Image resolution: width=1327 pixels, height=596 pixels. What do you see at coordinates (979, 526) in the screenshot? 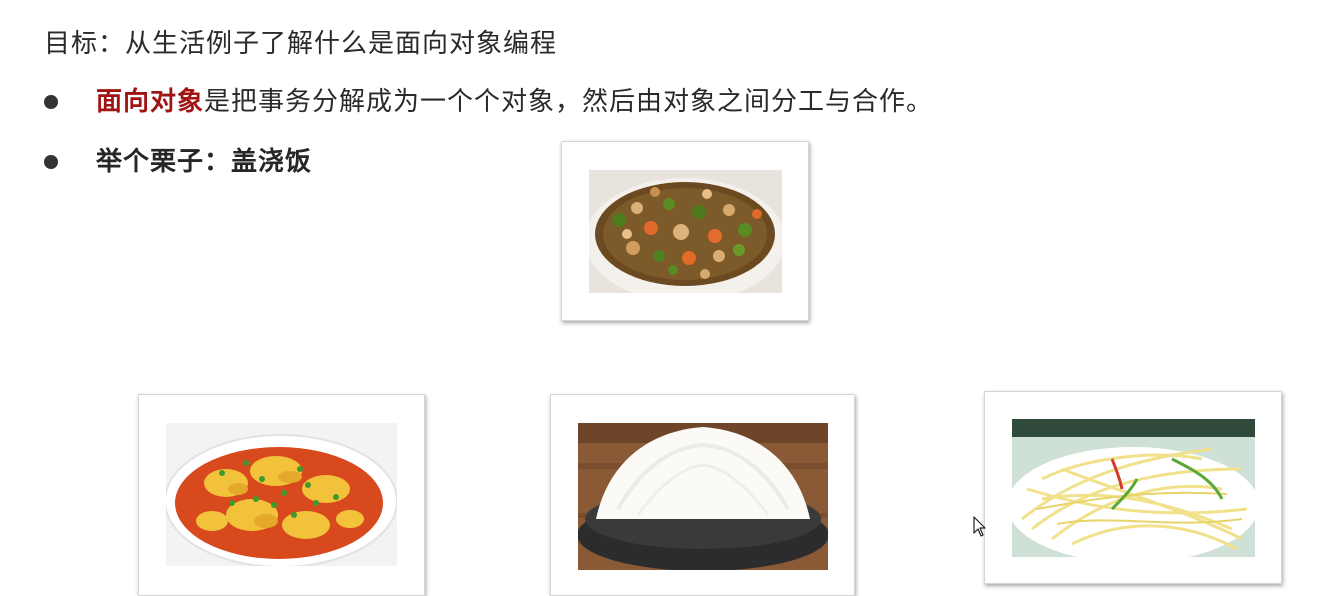
I see `mouse-pointer-icon` at bounding box center [979, 526].